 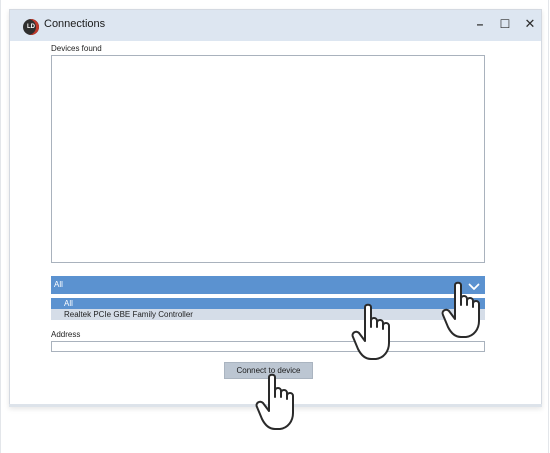 What do you see at coordinates (268, 285) in the screenshot?
I see `adapter-select: All` at bounding box center [268, 285].